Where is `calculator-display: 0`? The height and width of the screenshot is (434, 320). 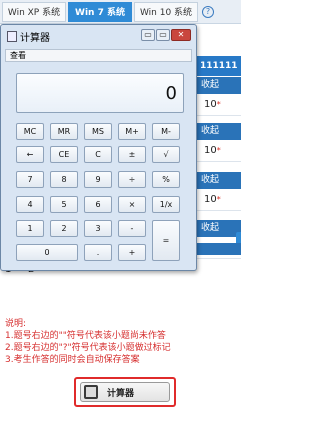 calculator-display: 0 is located at coordinates (100, 93).